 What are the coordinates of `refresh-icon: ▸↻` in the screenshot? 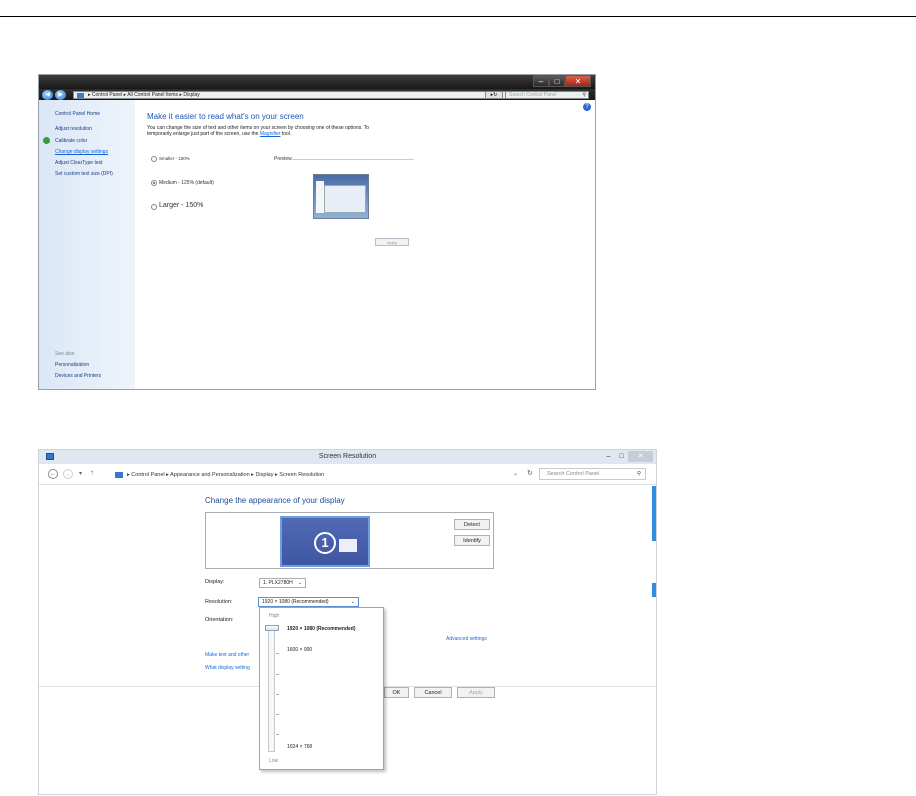 It's located at (494, 95).